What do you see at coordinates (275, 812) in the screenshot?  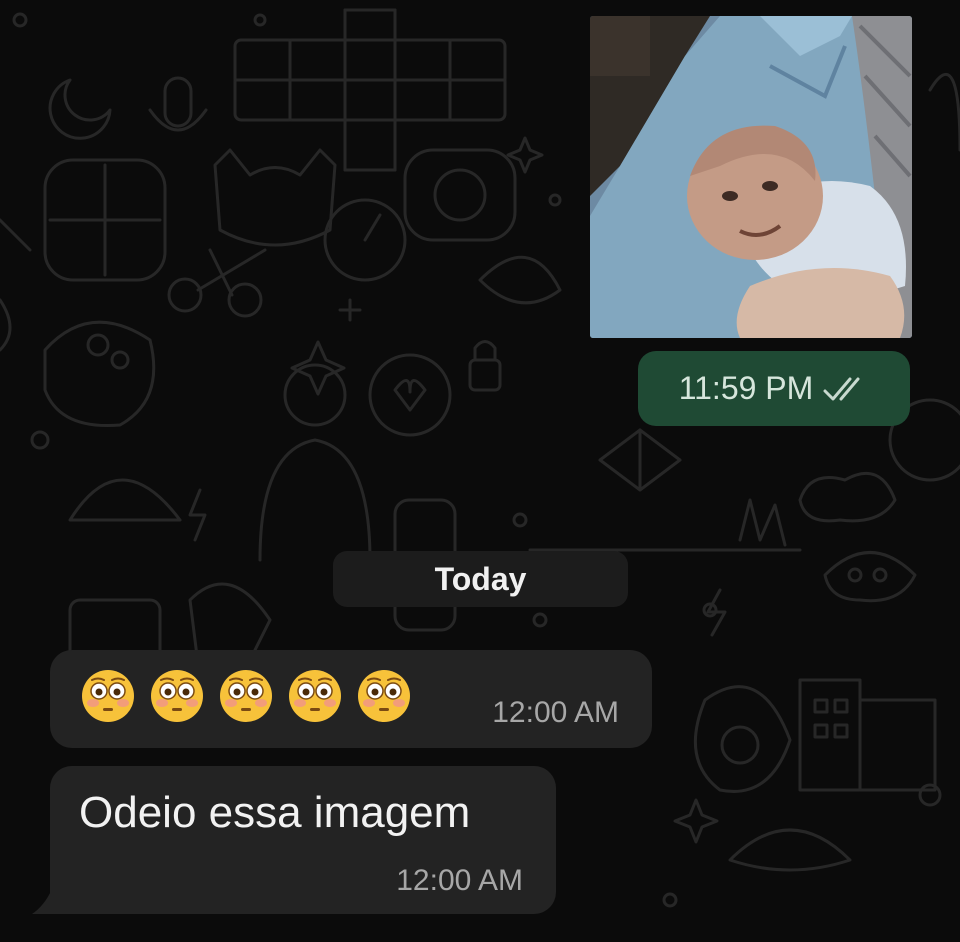 I see `message-text: Odeio essa imagem` at bounding box center [275, 812].